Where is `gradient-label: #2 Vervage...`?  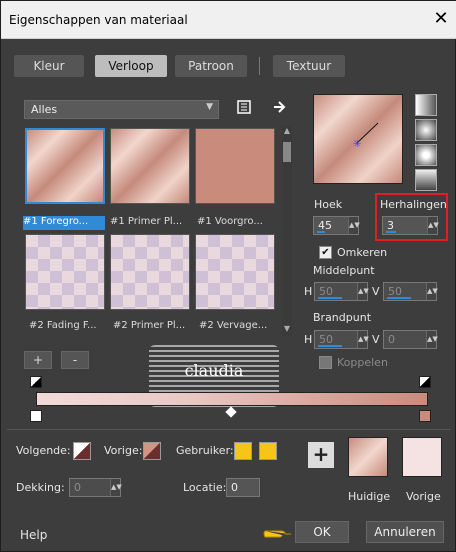
gradient-label: #2 Vervage... is located at coordinates (233, 325).